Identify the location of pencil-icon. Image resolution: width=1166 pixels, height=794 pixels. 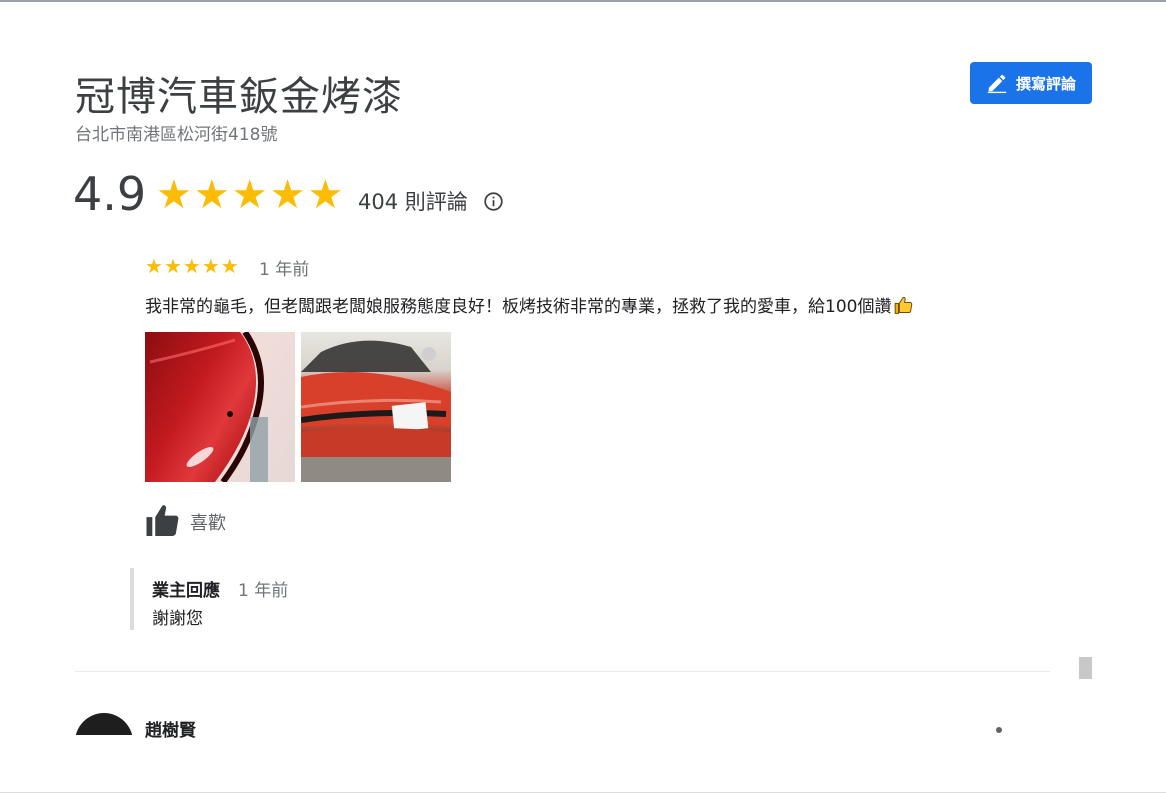
(997, 83).